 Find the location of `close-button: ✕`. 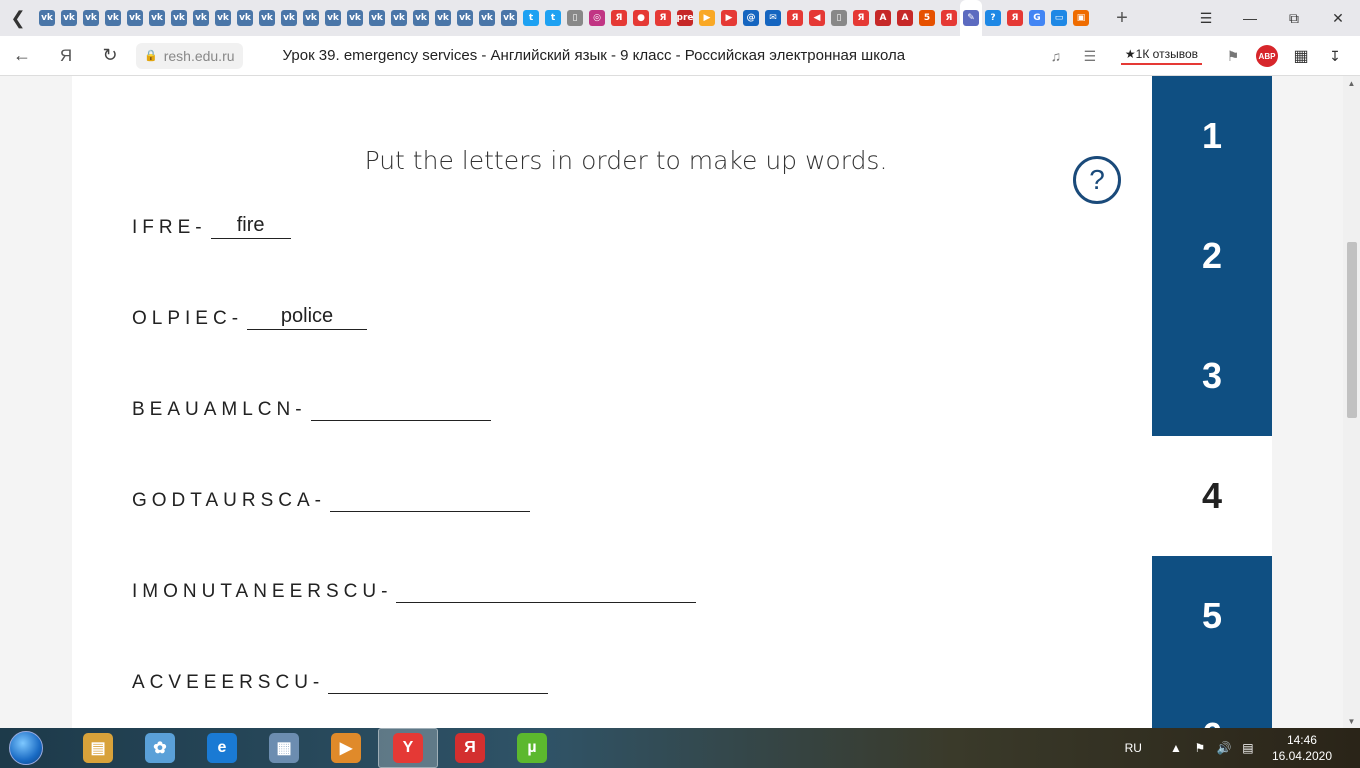

close-button: ✕ is located at coordinates (1338, 18).